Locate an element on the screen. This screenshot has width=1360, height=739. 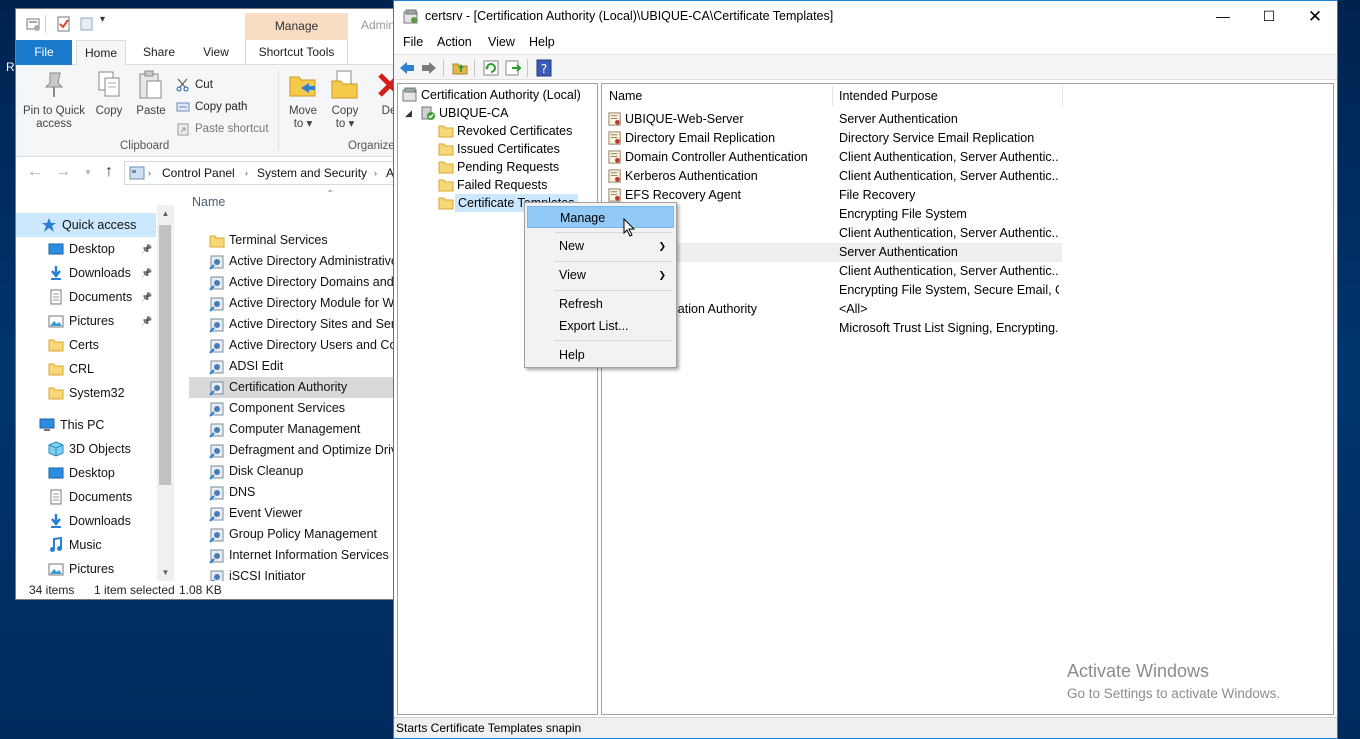
nav-item: 3D Objects is located at coordinates (86, 449).